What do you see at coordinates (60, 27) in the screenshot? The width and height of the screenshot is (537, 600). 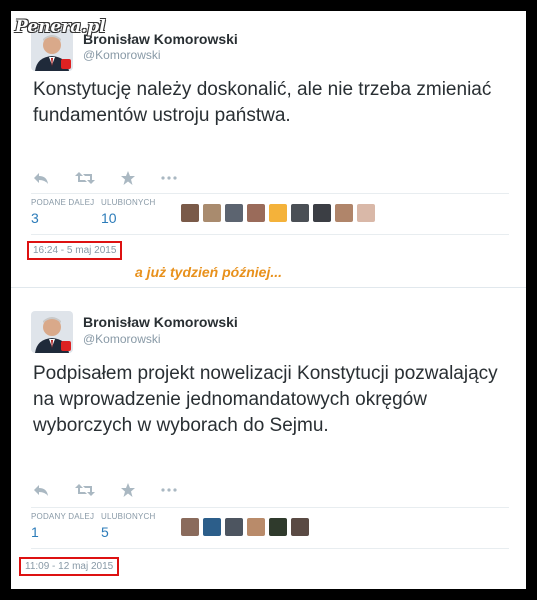 I see `watermark: Penera.pl` at bounding box center [60, 27].